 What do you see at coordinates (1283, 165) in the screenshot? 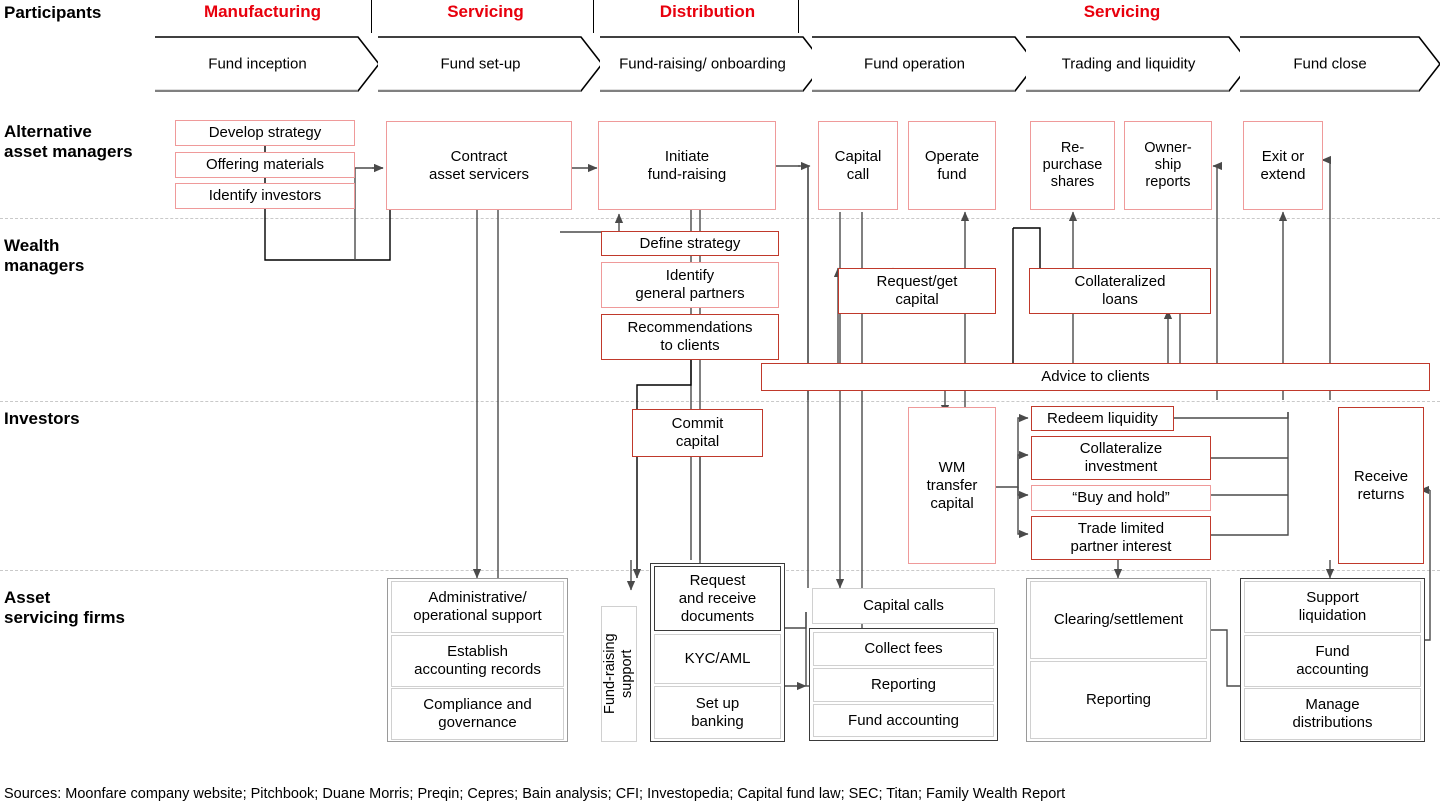
I see `box-exit-or-extend: Exit or extend` at bounding box center [1283, 165].